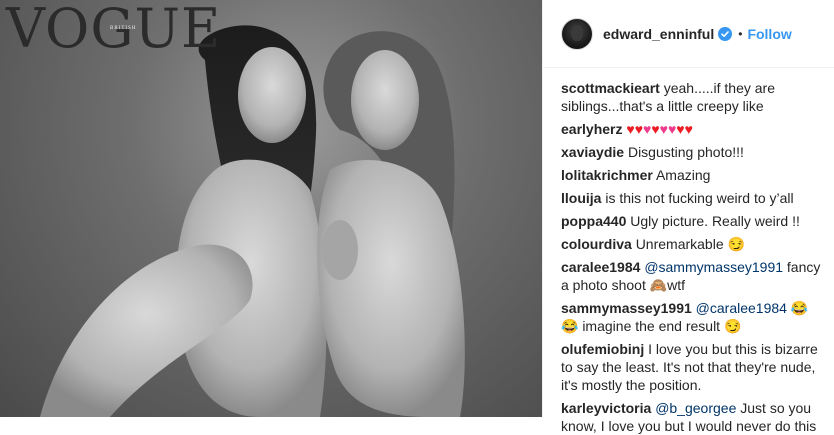 The width and height of the screenshot is (834, 435). Describe the element at coordinates (713, 267) in the screenshot. I see `comment-mention: @sammymassey1991` at that location.